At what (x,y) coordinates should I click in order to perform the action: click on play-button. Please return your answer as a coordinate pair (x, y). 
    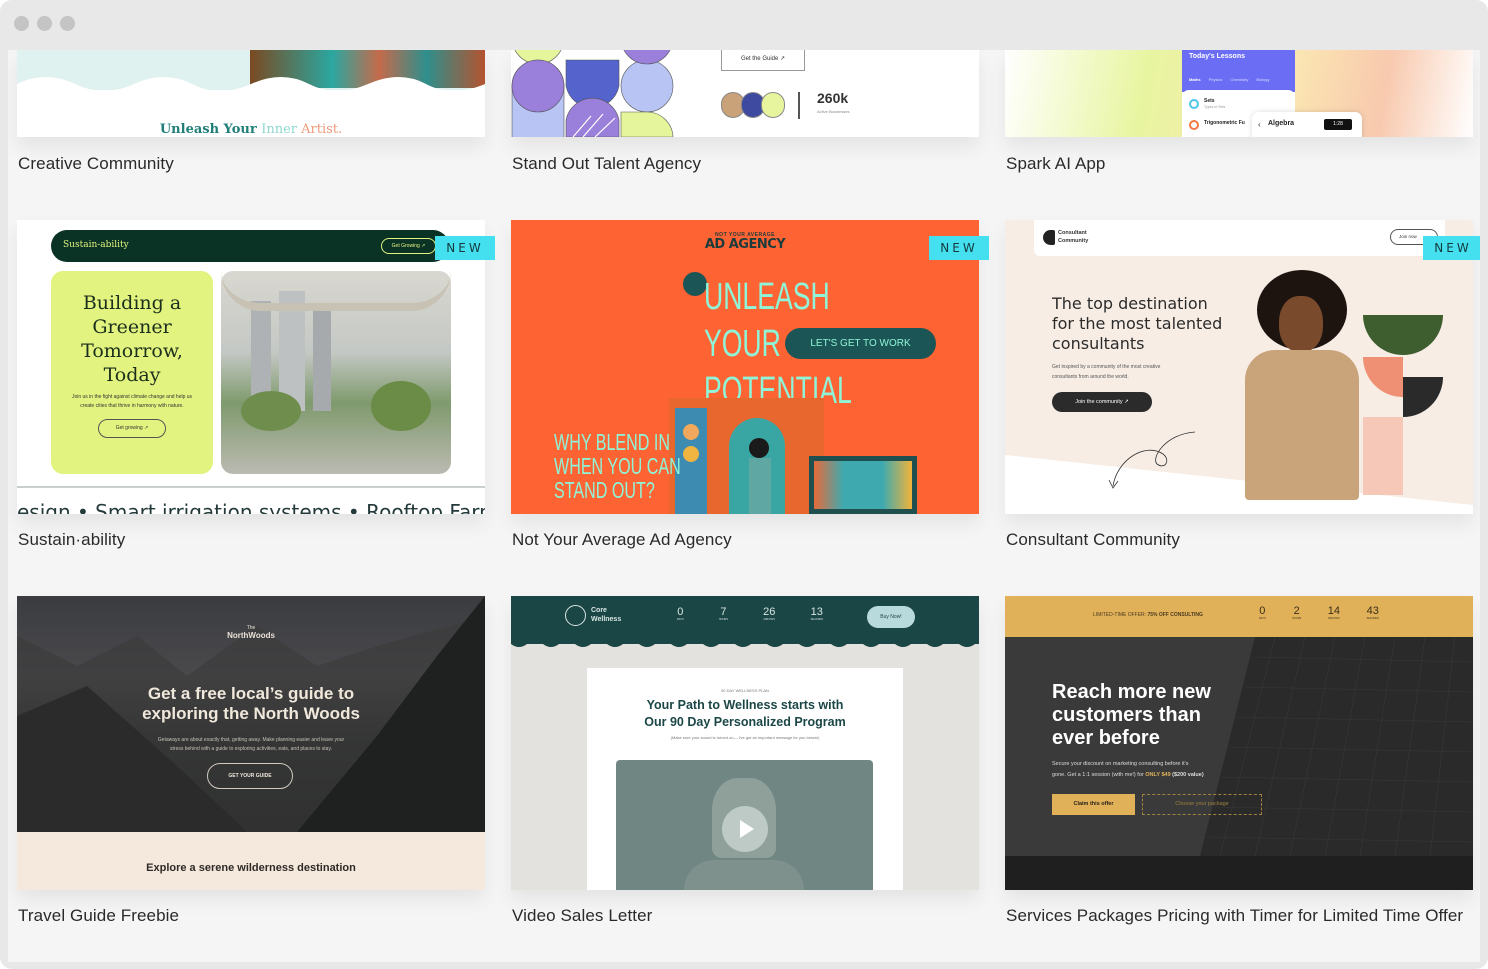
    Looking at the image, I should click on (745, 829).